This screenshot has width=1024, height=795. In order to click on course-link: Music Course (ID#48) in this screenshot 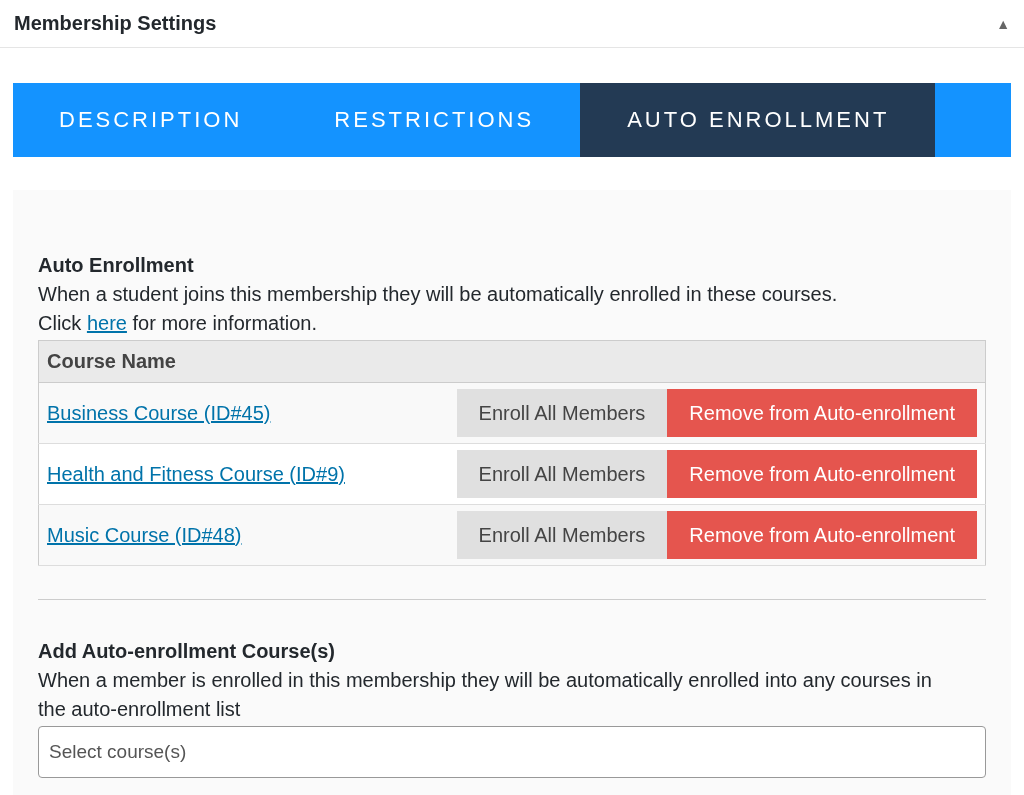, I will do `click(144, 534)`.